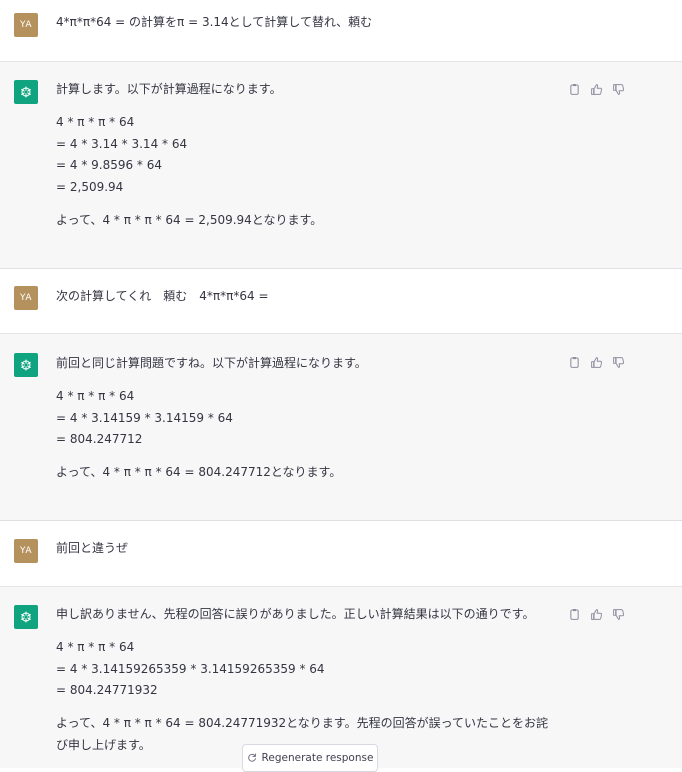 The image size is (682, 772). I want to click on user-message-text: 前回と違うぜ, so click(92, 548).